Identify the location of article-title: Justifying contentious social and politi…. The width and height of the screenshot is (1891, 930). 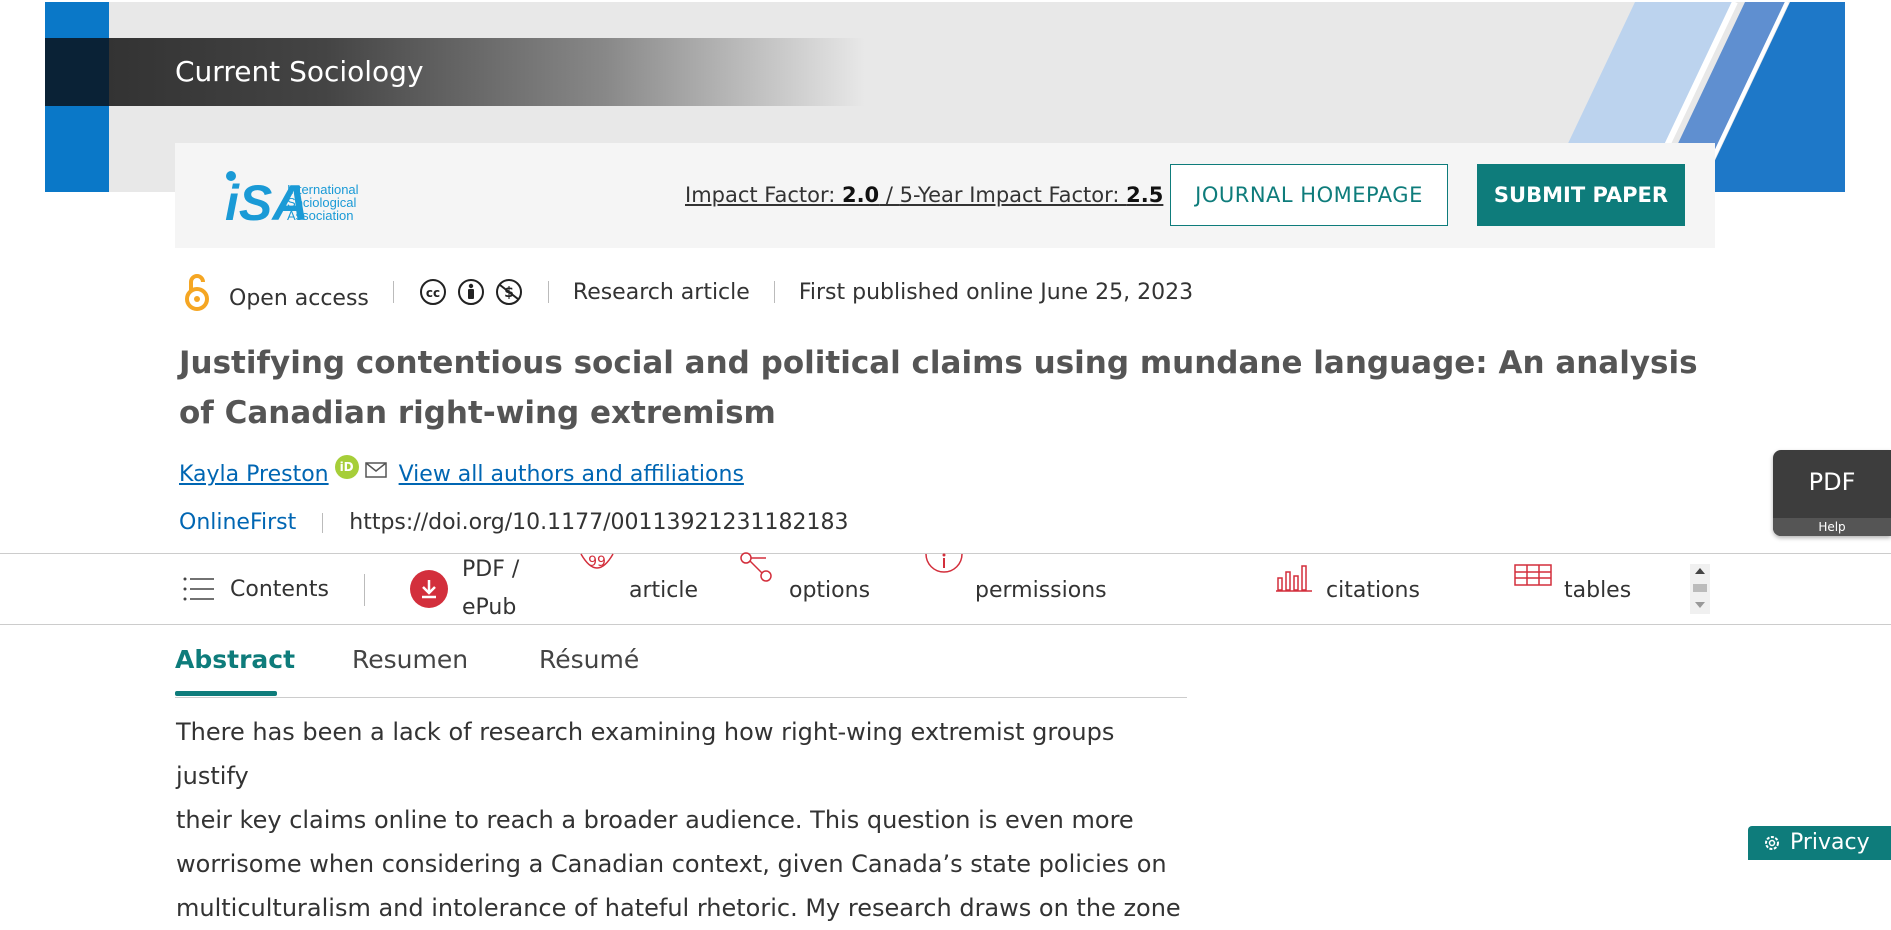
(938, 388).